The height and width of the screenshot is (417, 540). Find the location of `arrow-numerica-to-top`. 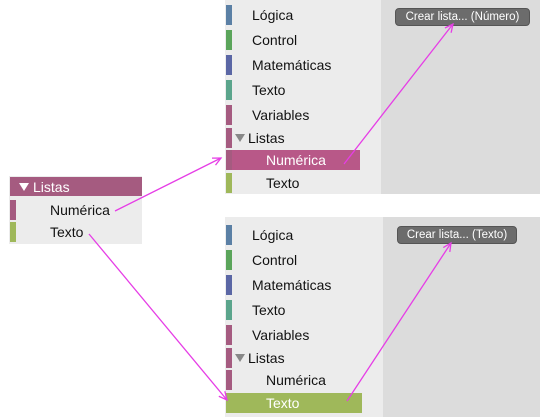

arrow-numerica-to-top is located at coordinates (168, 184).